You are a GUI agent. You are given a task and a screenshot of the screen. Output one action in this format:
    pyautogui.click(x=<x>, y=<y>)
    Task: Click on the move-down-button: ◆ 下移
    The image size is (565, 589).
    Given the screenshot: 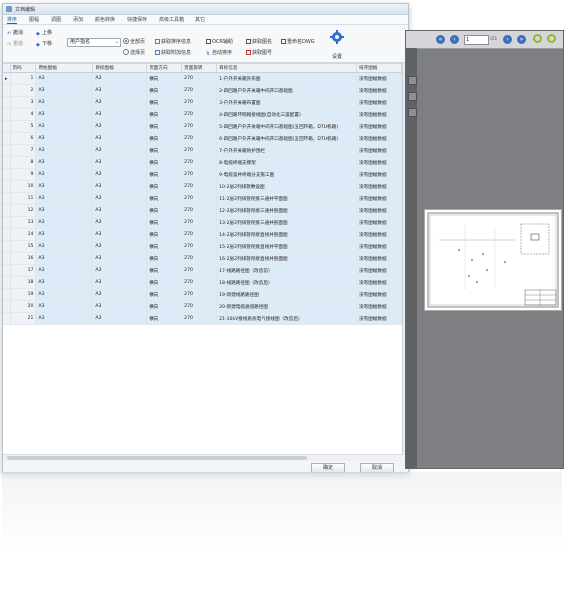 What is the action you would take?
    pyautogui.click(x=44, y=44)
    